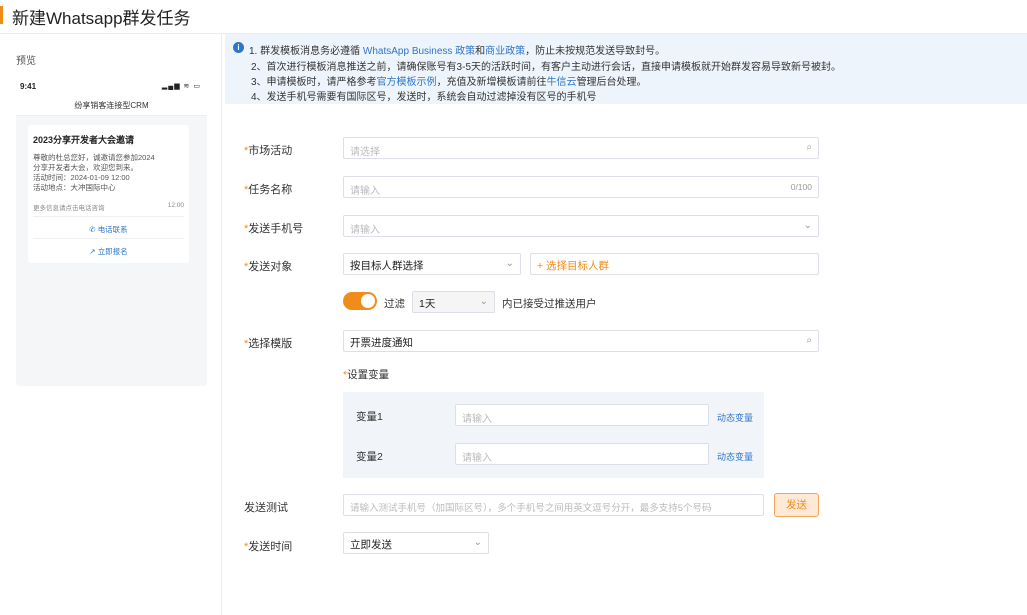 The image size is (1027, 615). What do you see at coordinates (611, 82) in the screenshot?
I see `notice-text: 管理后台处理。` at bounding box center [611, 82].